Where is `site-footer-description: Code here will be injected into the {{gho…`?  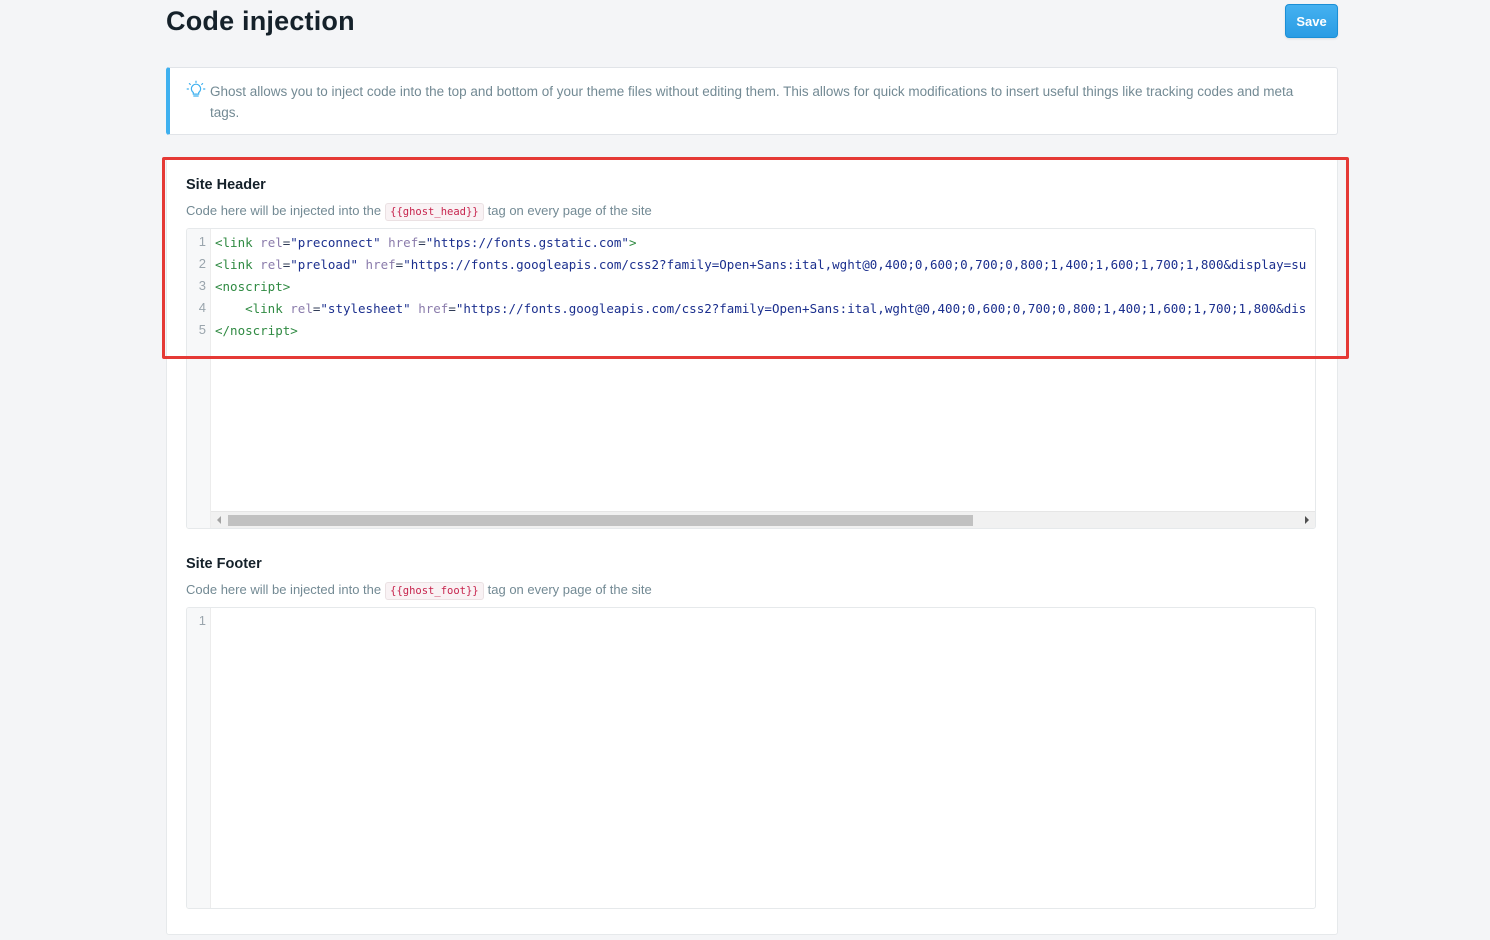
site-footer-description: Code here will be injected into the {{gho… is located at coordinates (419, 591).